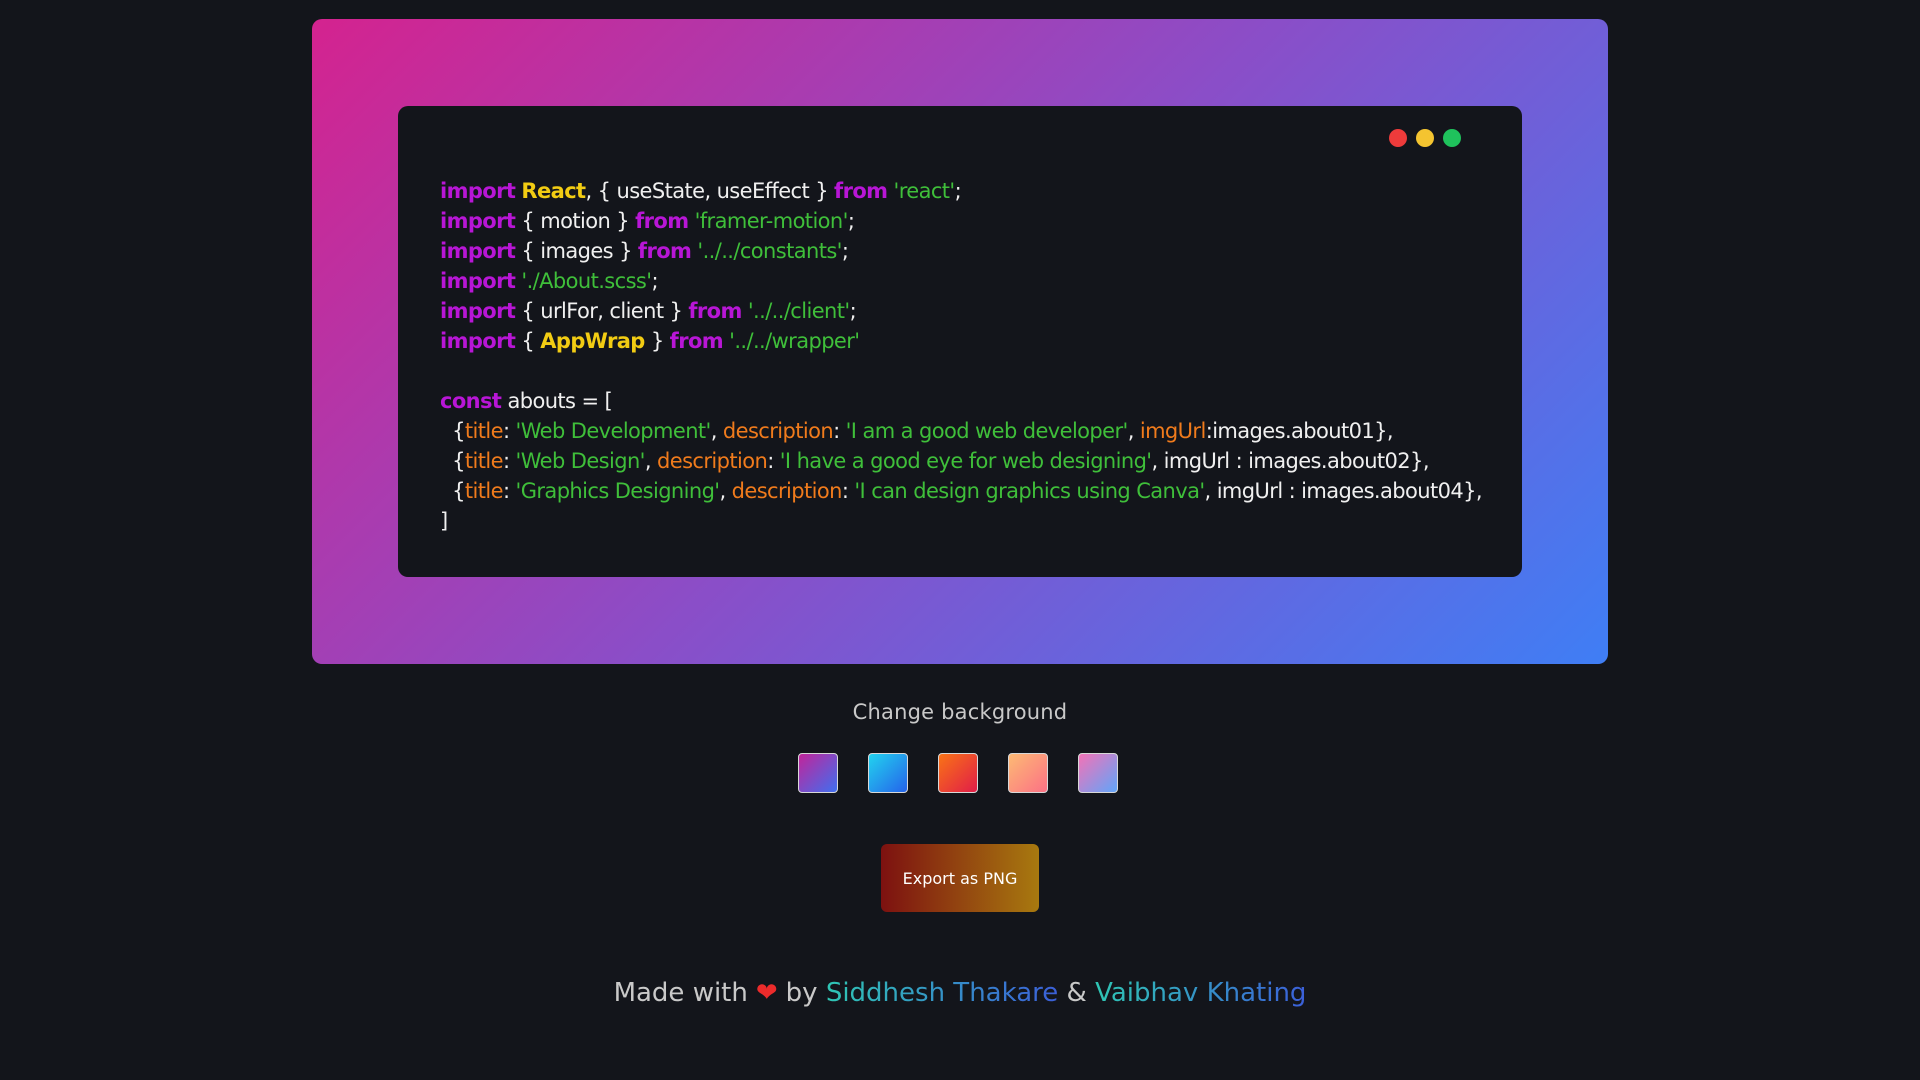  Describe the element at coordinates (575, 221) in the screenshot. I see `code-token: { motion }` at that location.